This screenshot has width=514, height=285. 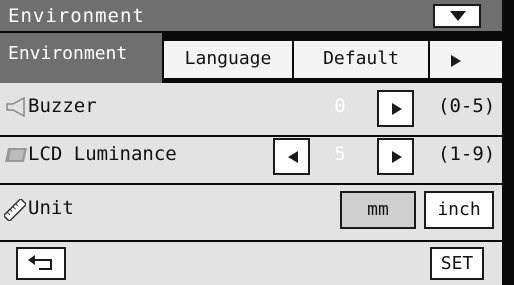 I want to click on ruler-icon, so click(x=15, y=210).